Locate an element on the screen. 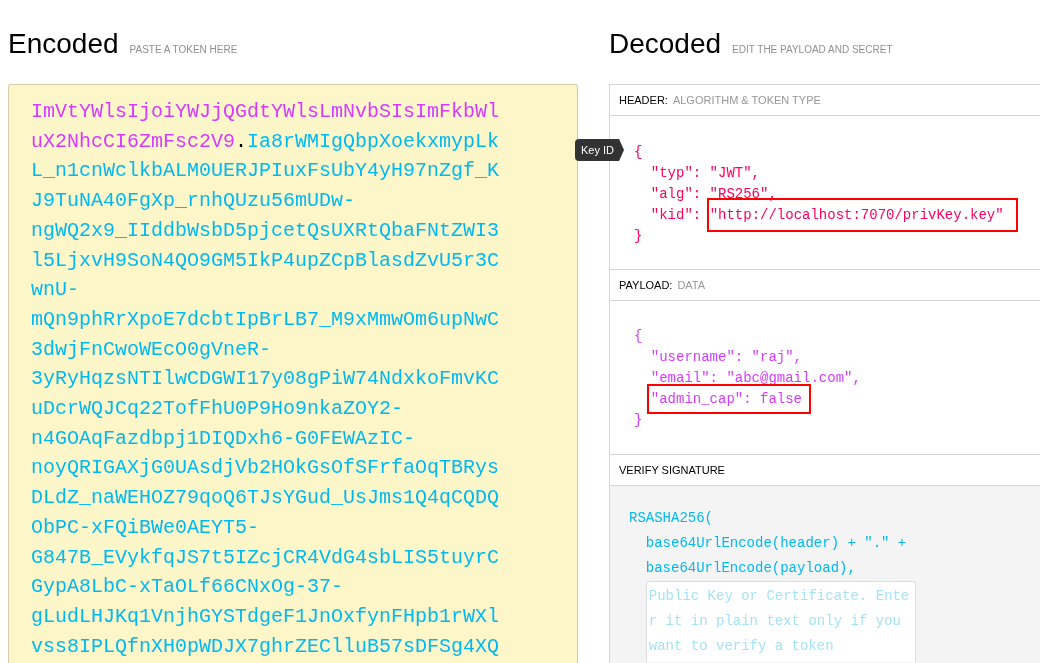 The height and width of the screenshot is (663, 1040). heading-hint: PASTE A TOKEN HERE is located at coordinates (183, 49).